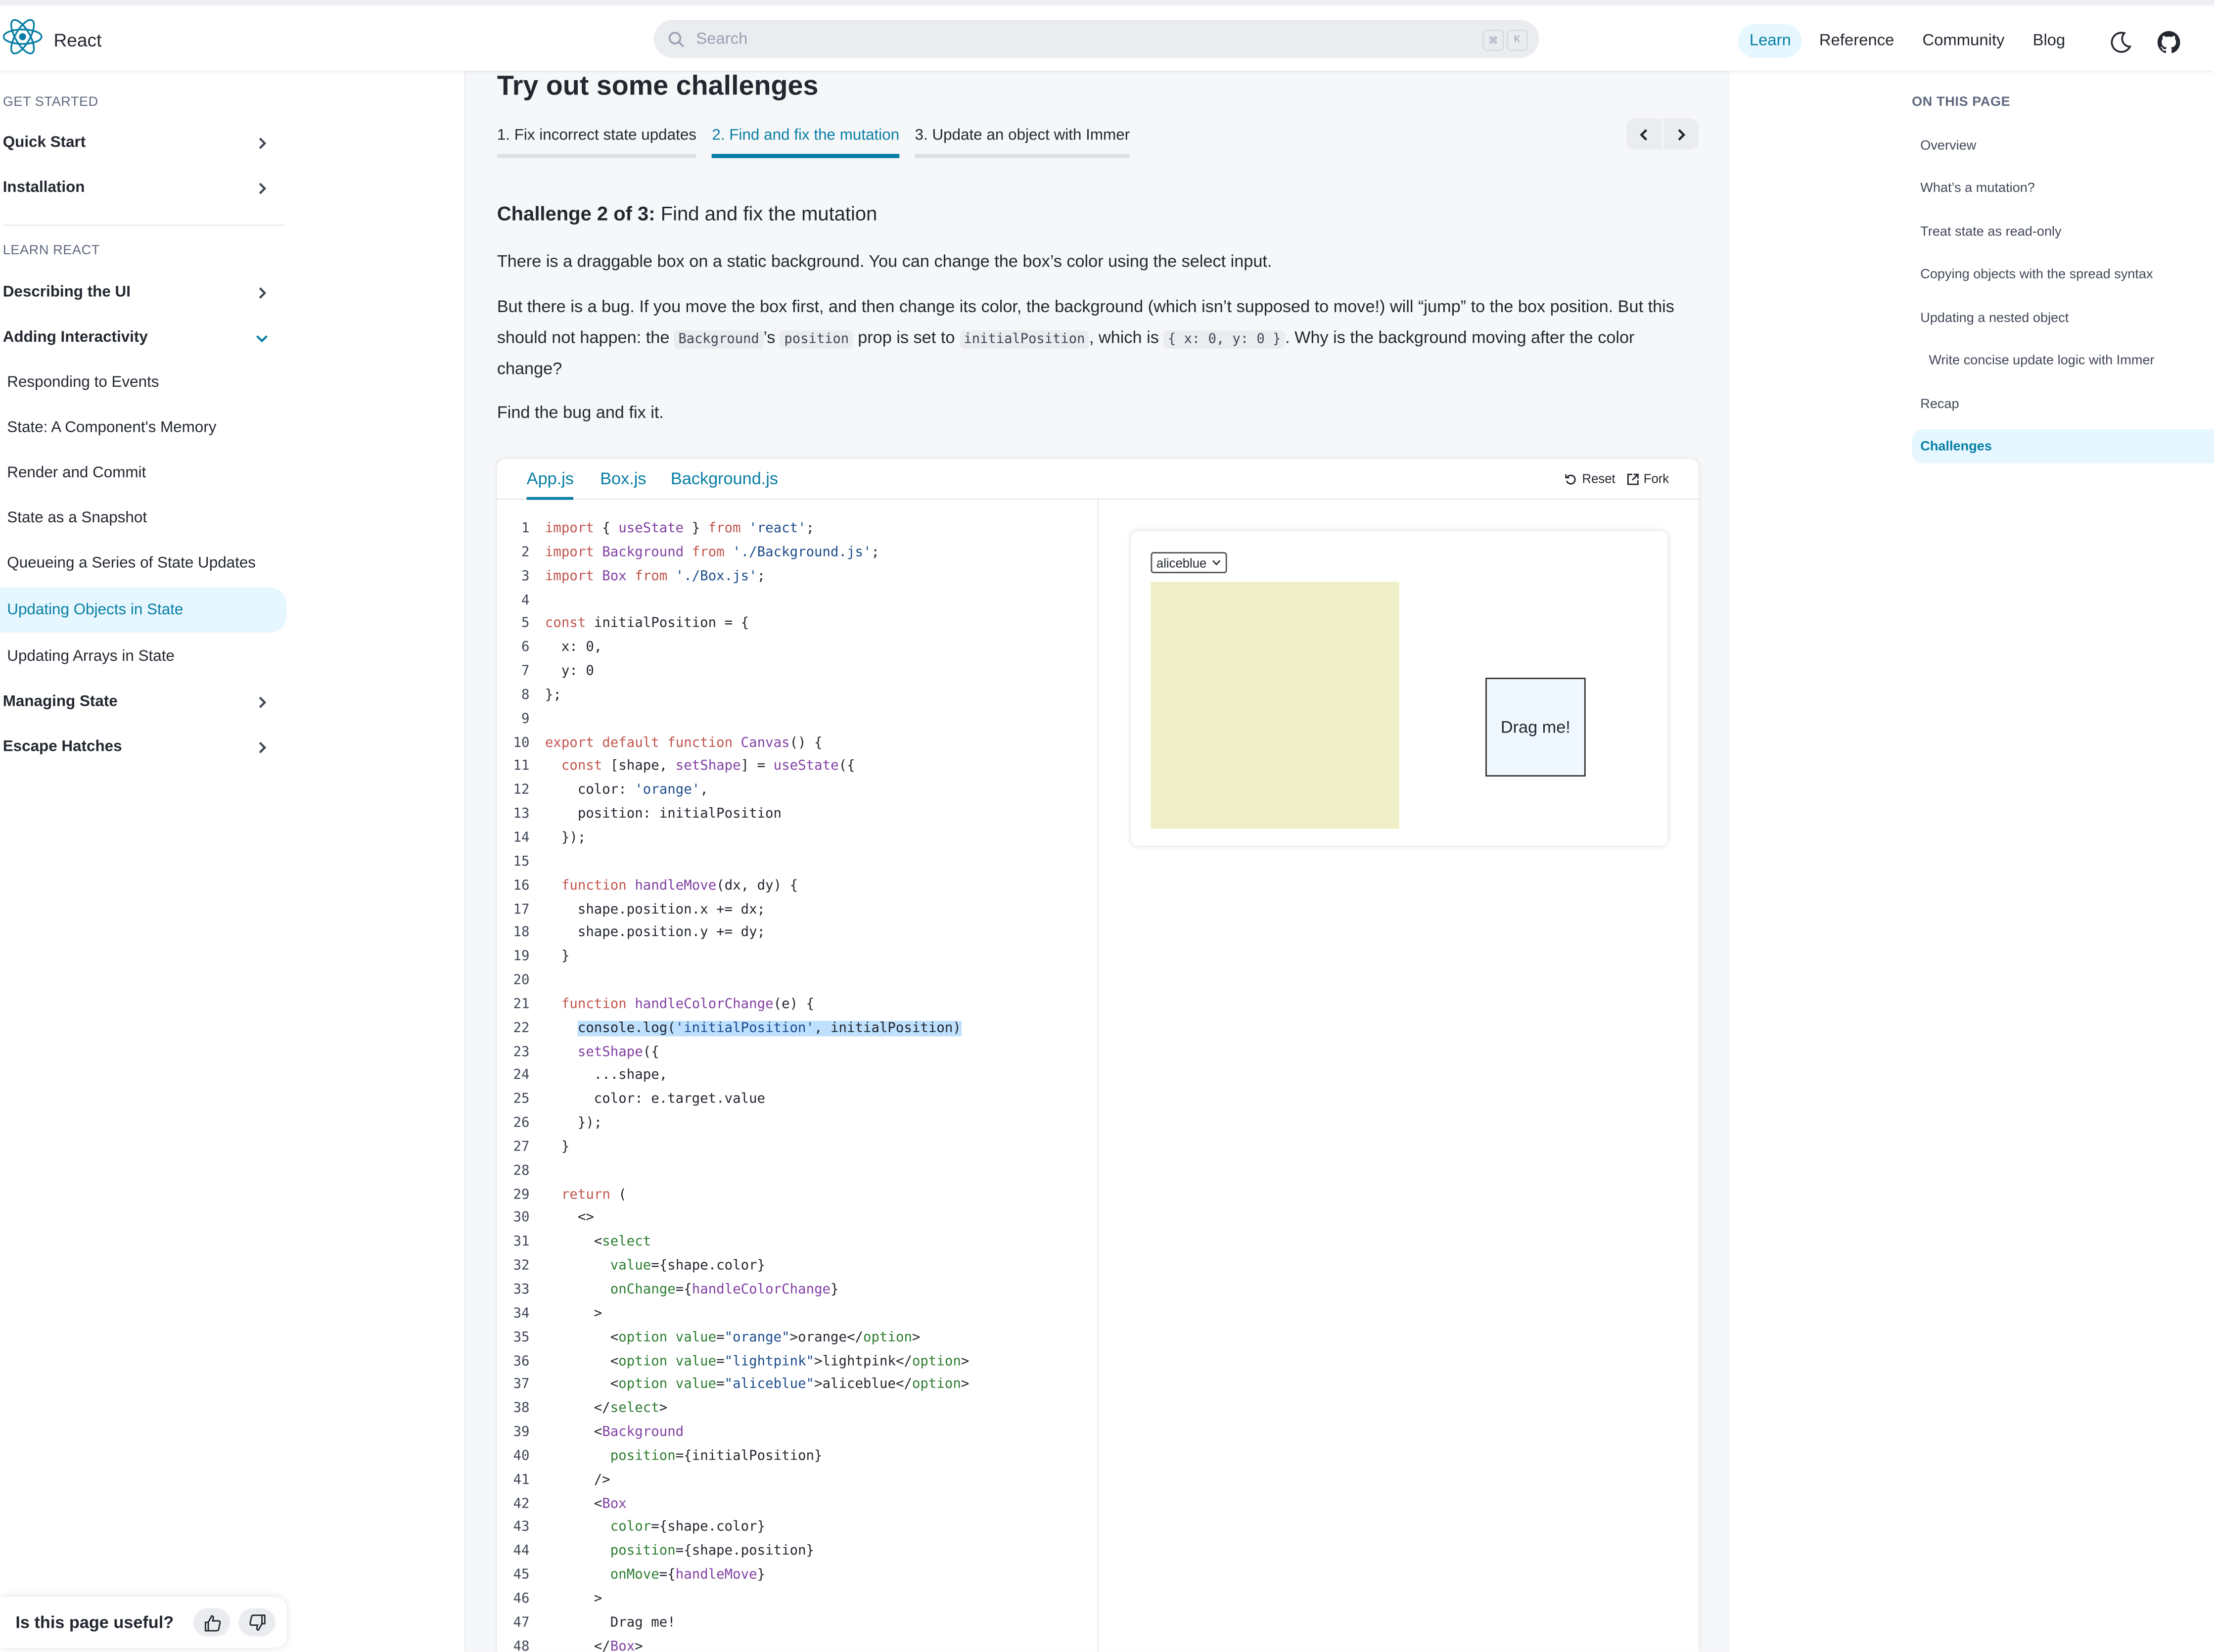  I want to click on nav-blog: Blog, so click(2049, 41).